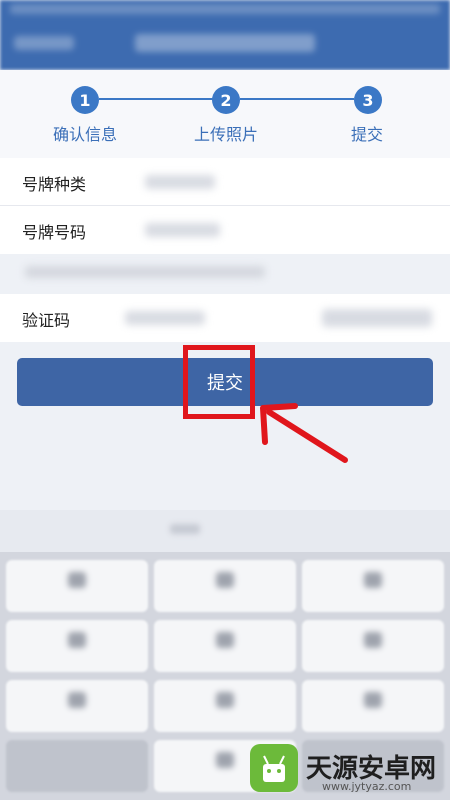 This screenshot has width=450, height=800. I want to click on status-bar, so click(225, 9).